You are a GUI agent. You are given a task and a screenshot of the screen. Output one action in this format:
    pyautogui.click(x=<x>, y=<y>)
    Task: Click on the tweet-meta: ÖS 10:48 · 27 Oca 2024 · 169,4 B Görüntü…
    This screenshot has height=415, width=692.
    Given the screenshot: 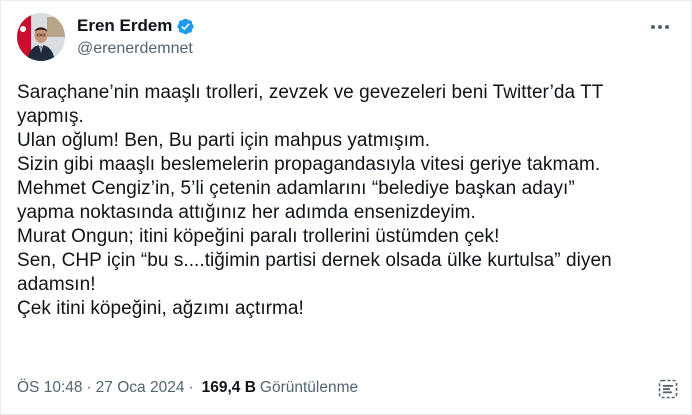 What is the action you would take?
    pyautogui.click(x=187, y=388)
    